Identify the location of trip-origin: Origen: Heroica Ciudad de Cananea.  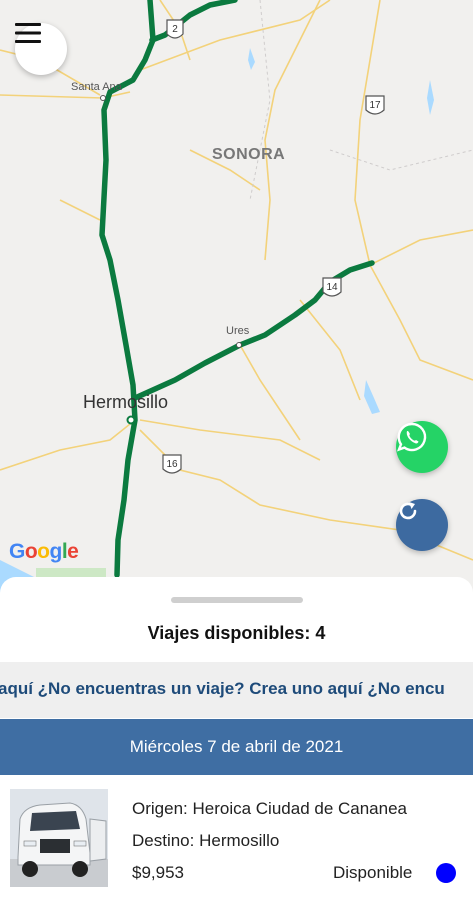
(270, 808).